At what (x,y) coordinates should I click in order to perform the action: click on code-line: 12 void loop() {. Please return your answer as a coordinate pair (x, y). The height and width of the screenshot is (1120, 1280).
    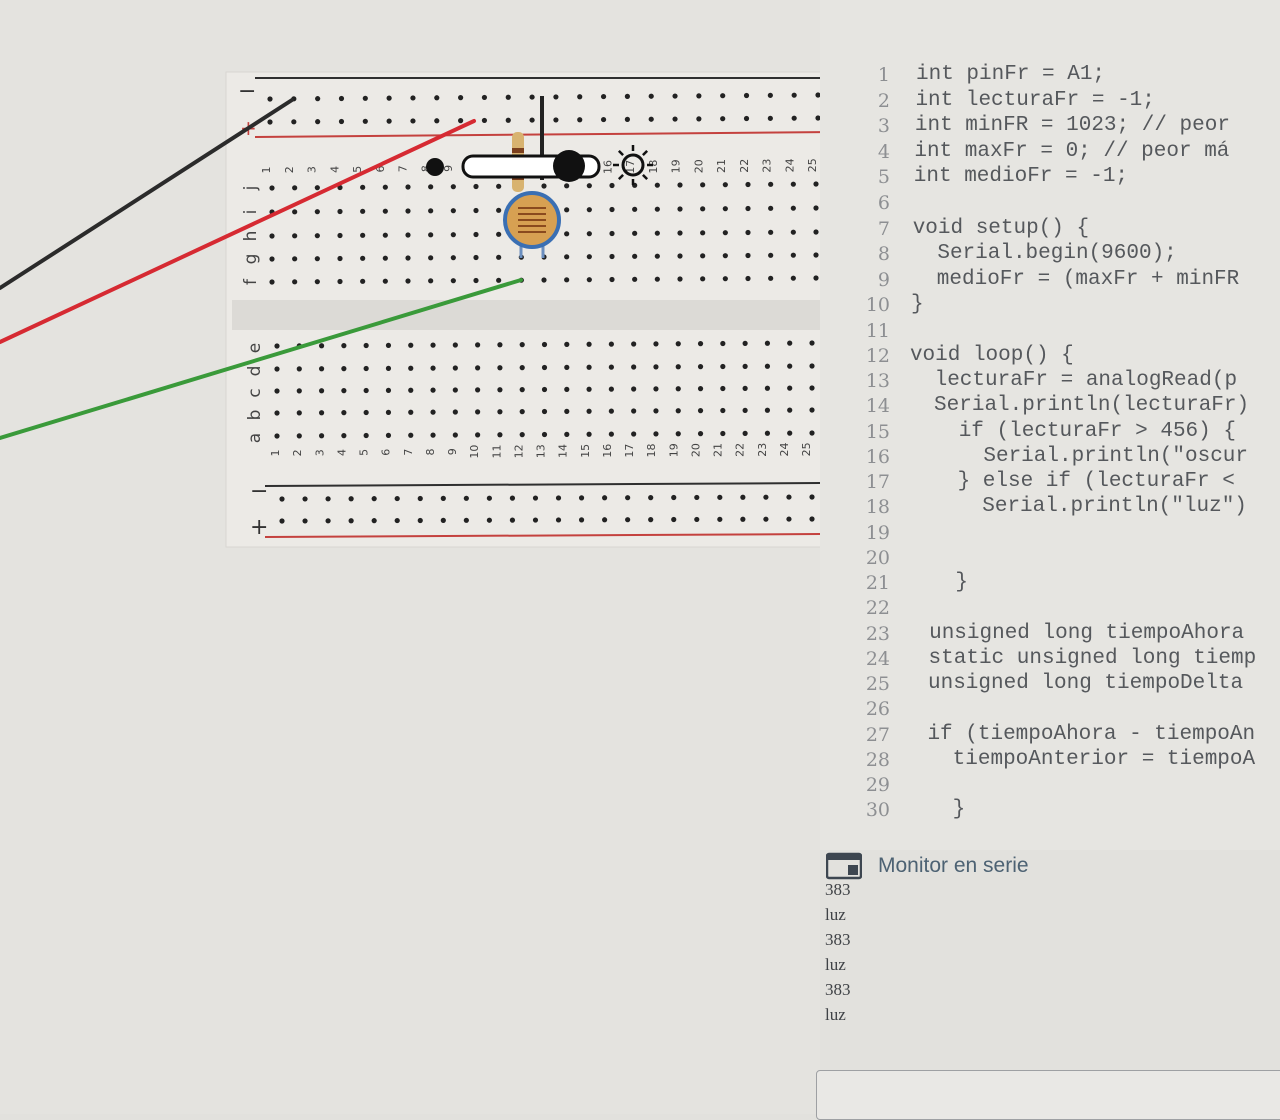
    Looking at the image, I should click on (1050, 356).